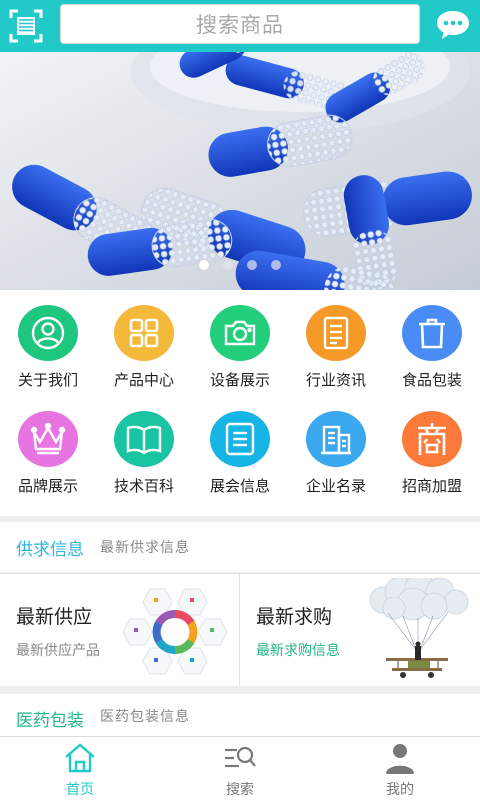 Image resolution: width=480 pixels, height=800 pixels. Describe the element at coordinates (240, 265) in the screenshot. I see `carousel-indicators` at that location.